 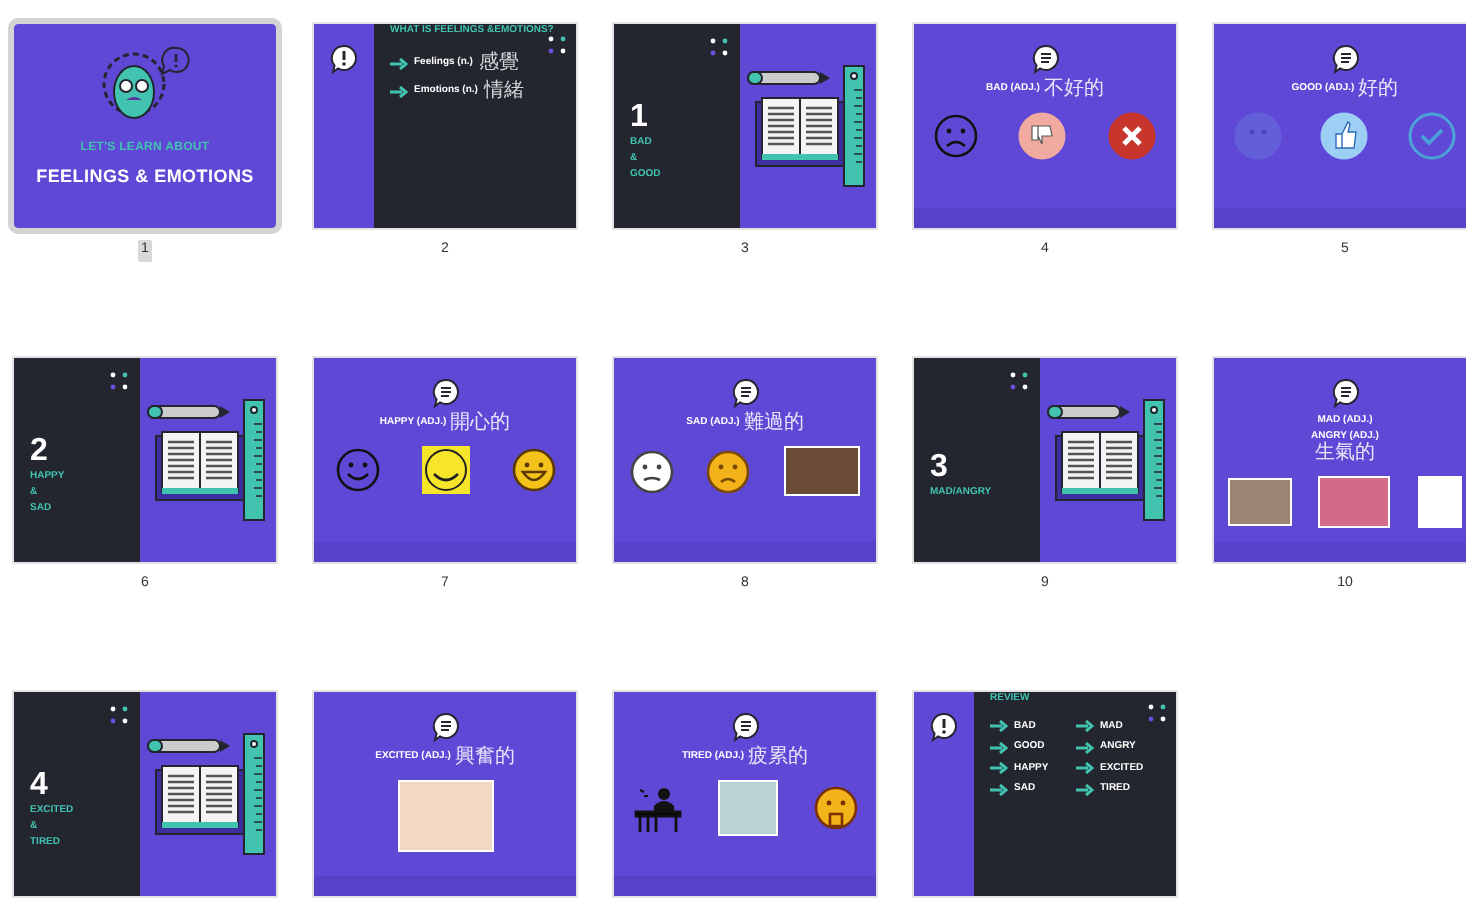 What do you see at coordinates (1073, 90) in the screenshot?
I see `chinese-gloss: 不好的` at bounding box center [1073, 90].